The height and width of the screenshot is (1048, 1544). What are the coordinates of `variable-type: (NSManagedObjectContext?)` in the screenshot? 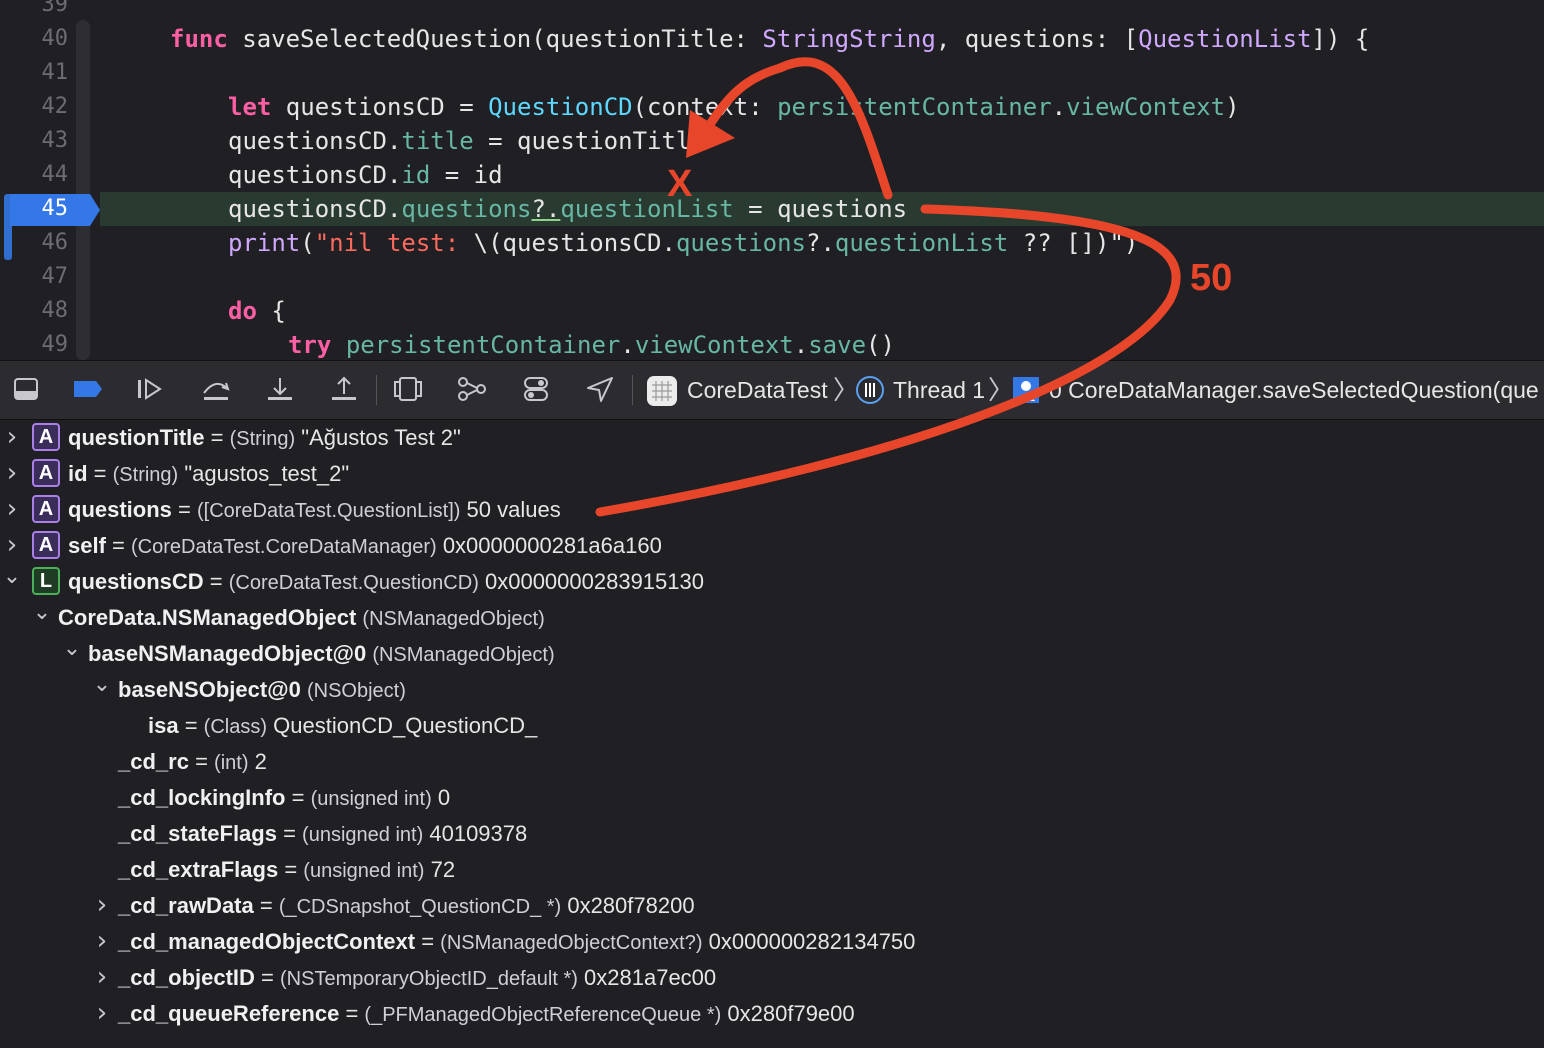 It's located at (571, 943).